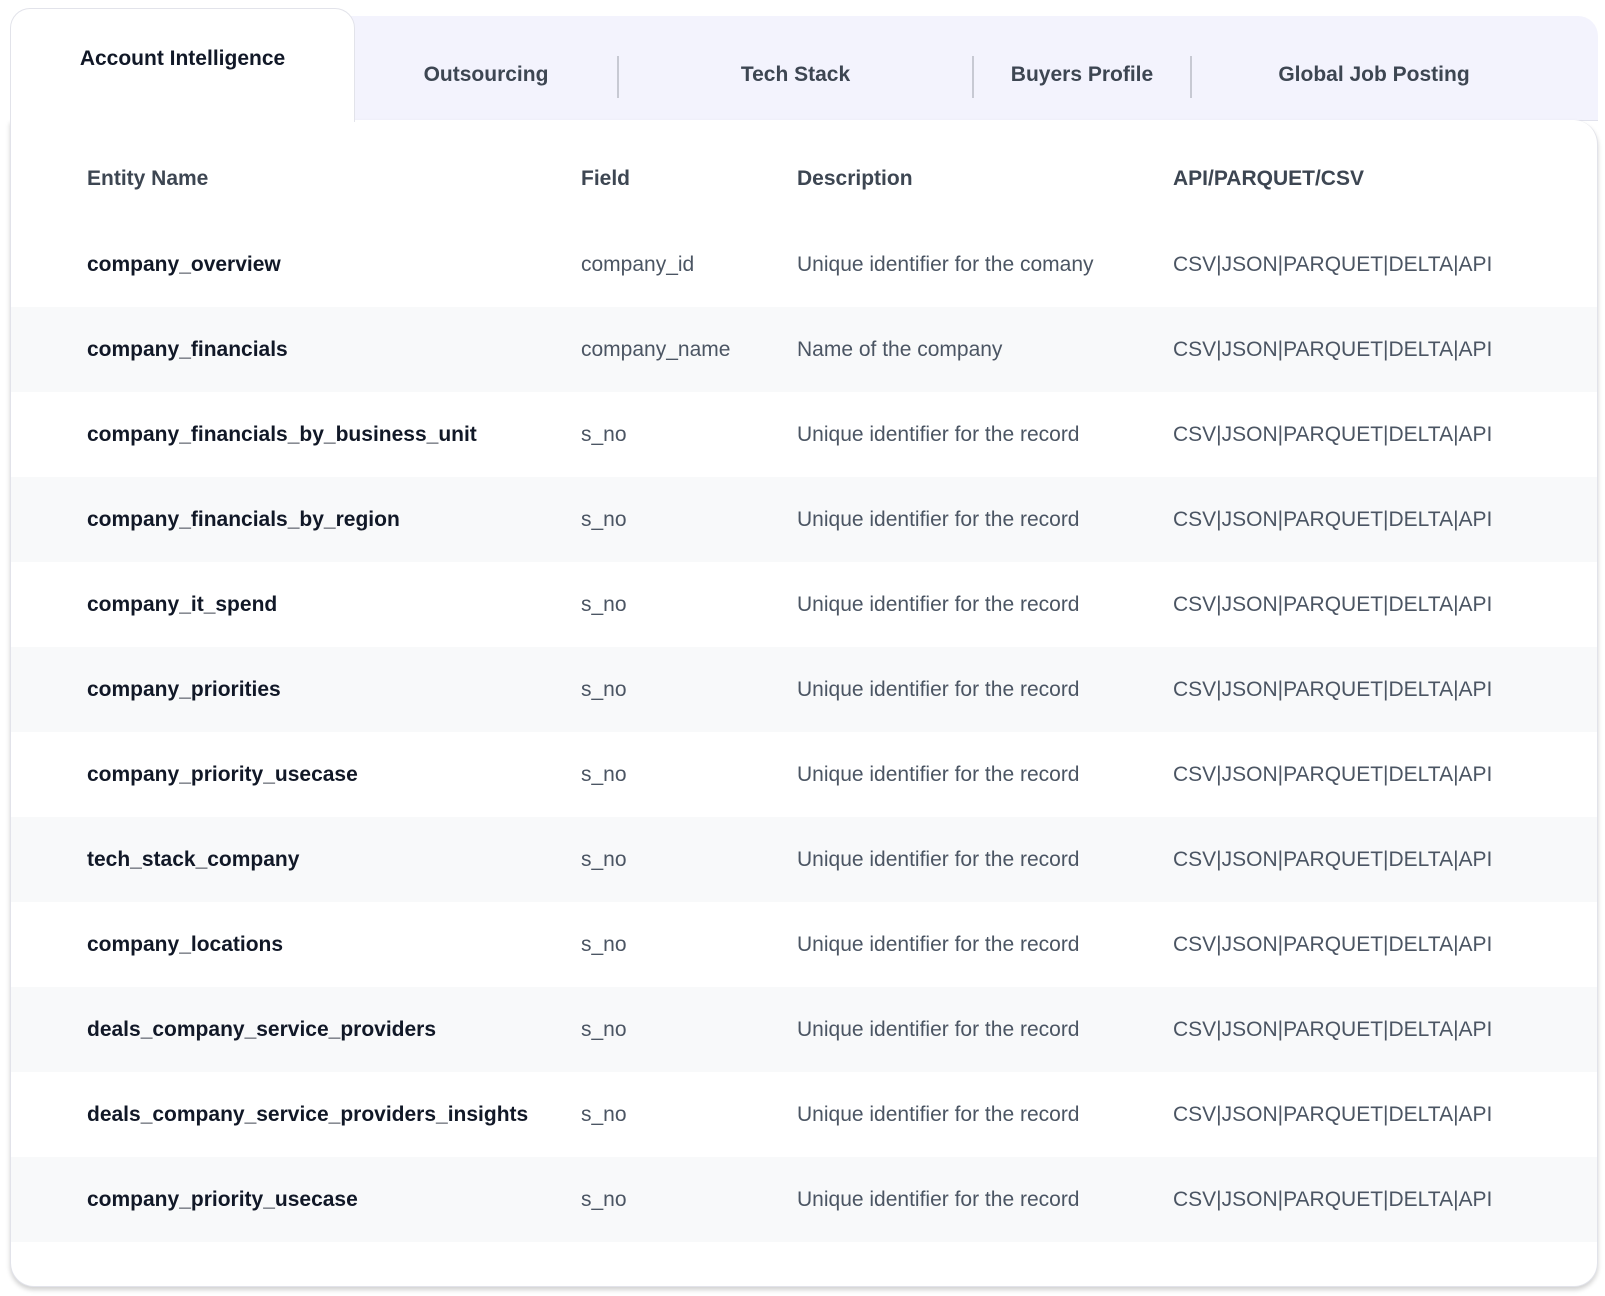 The image size is (1605, 1296). I want to click on tab-account-intelligence: Account Intelligence, so click(182, 65).